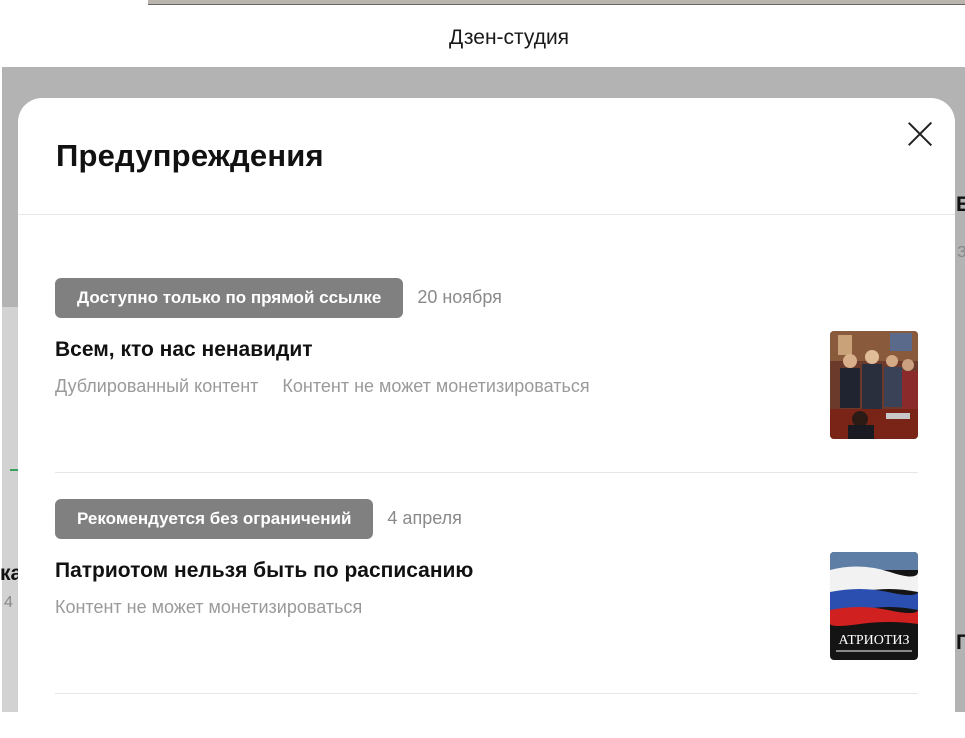 Image resolution: width=965 pixels, height=738 pixels. Describe the element at coordinates (961, 252) in the screenshot. I see `background-text-fragment: З` at that location.